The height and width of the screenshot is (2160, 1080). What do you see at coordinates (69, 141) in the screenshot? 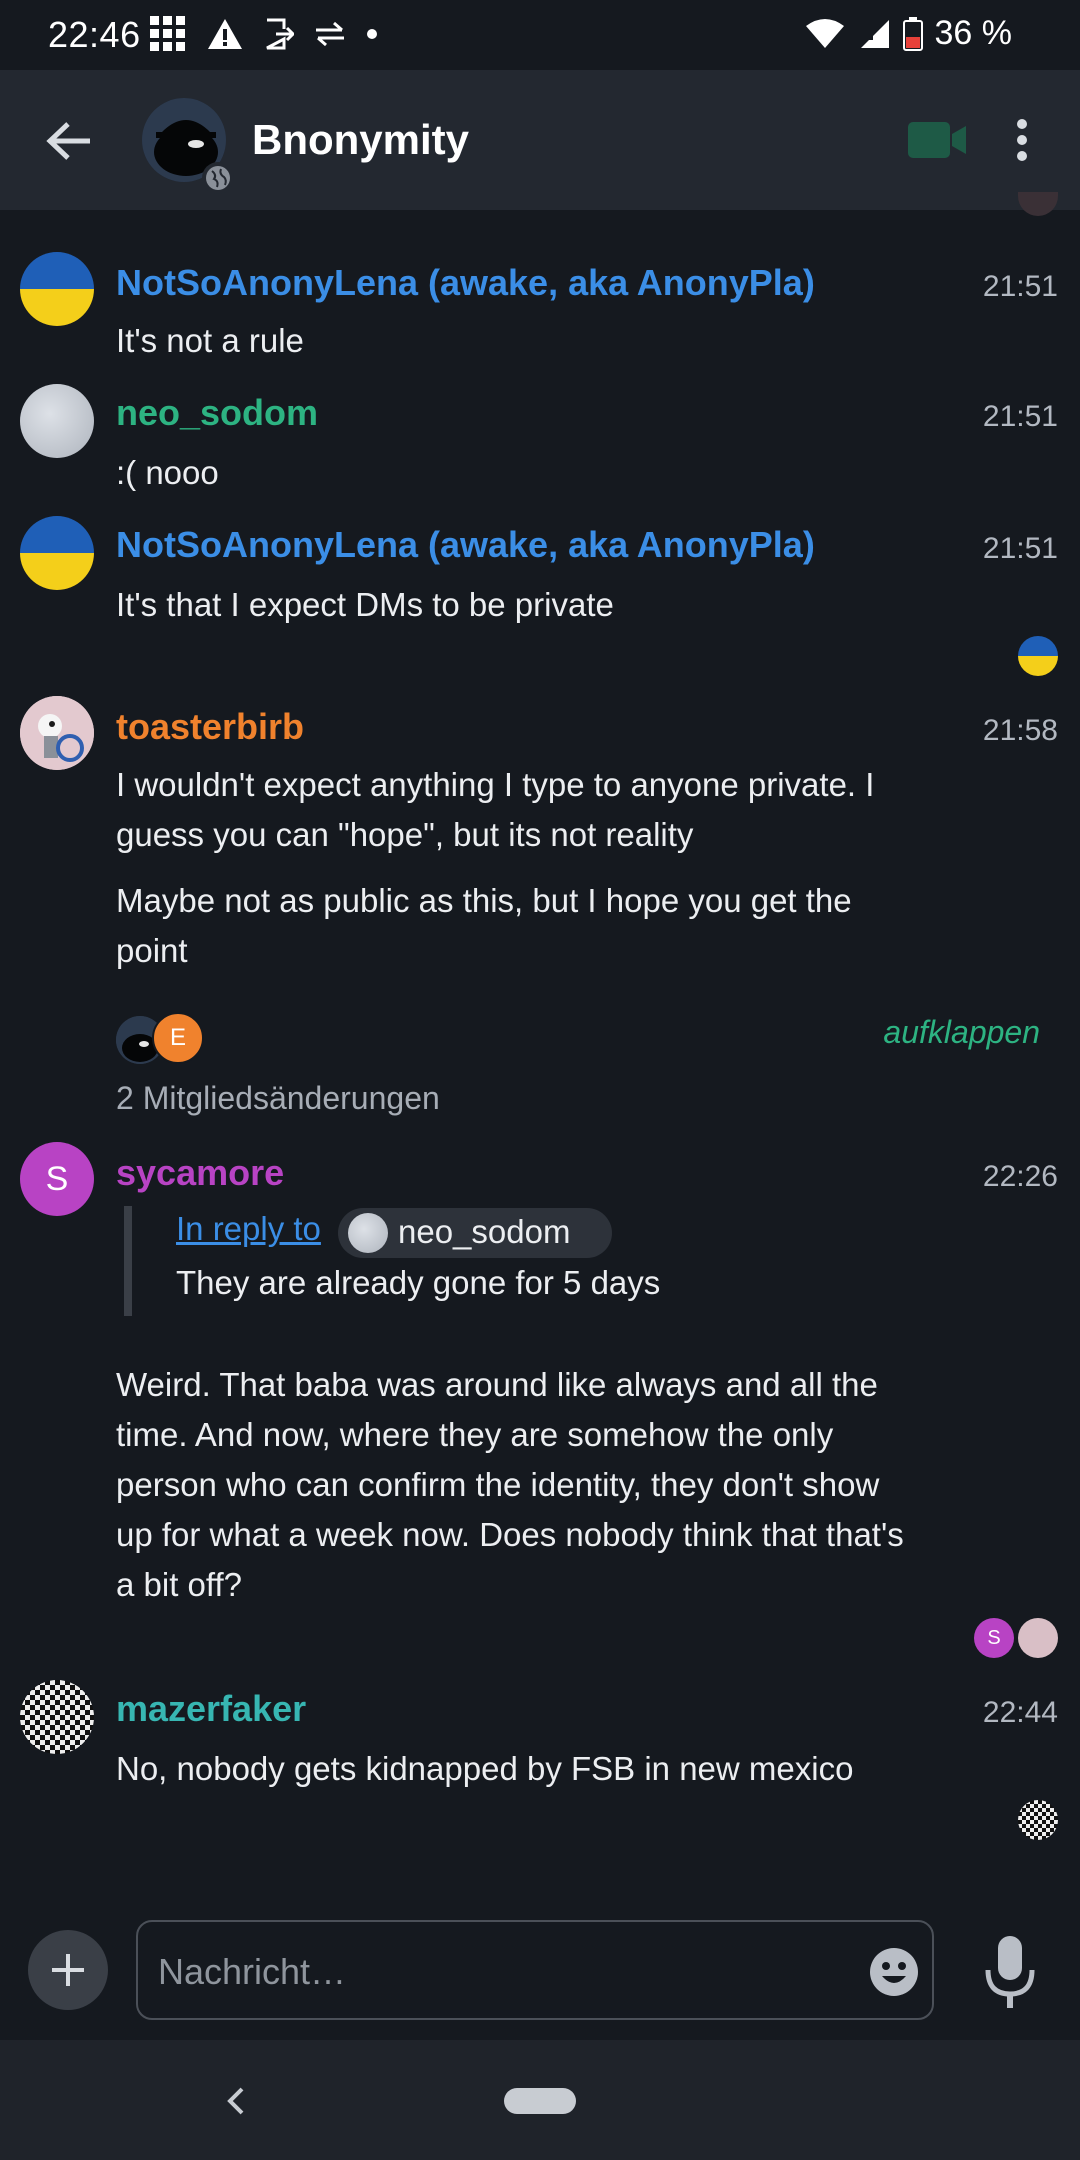
I see `back-arrow-icon` at bounding box center [69, 141].